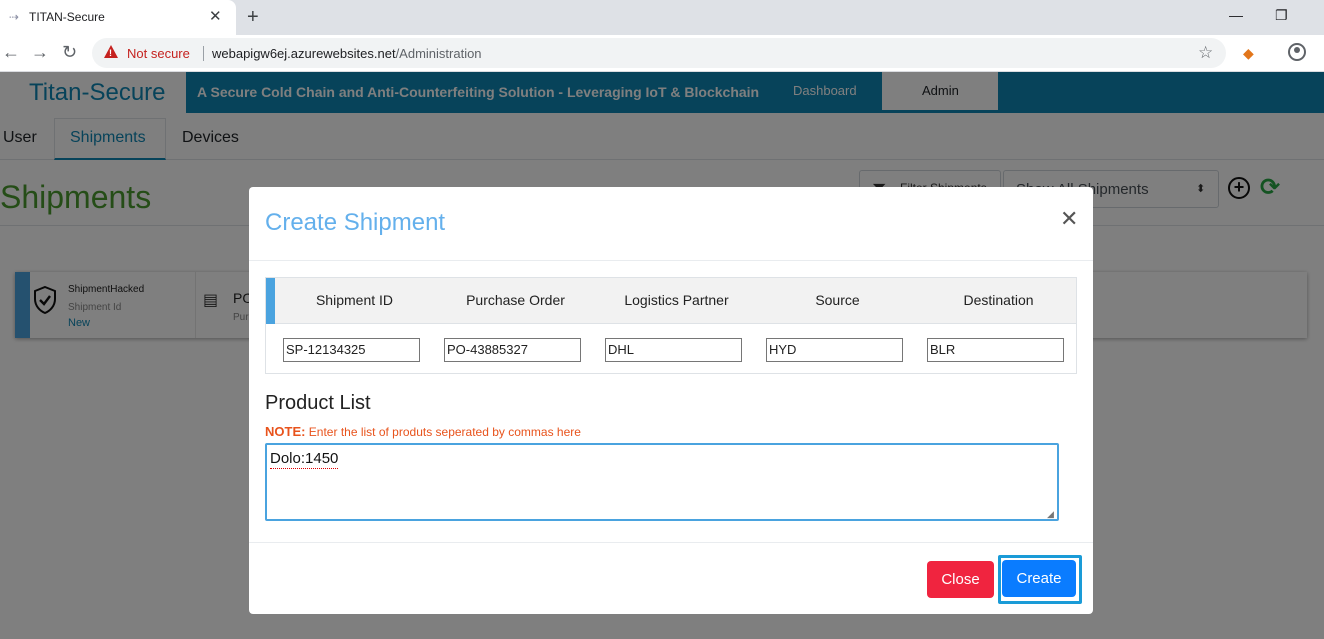  Describe the element at coordinates (834, 350) in the screenshot. I see `source-field: HYD` at that location.